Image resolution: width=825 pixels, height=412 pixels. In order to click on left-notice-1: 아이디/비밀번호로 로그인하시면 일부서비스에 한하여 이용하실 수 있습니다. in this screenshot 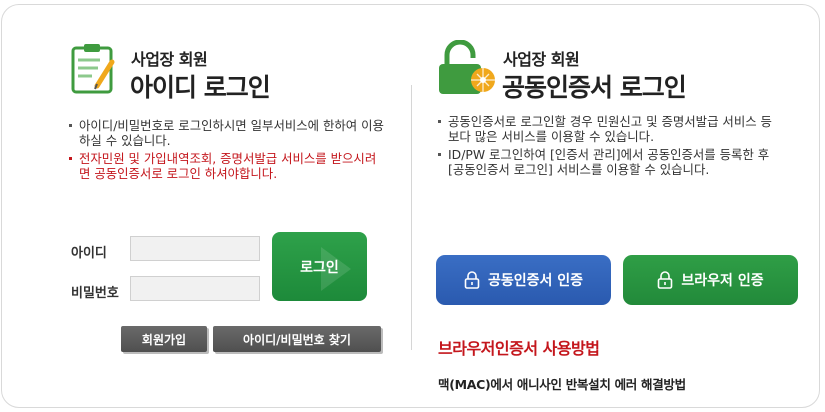, I will do `click(227, 133)`.